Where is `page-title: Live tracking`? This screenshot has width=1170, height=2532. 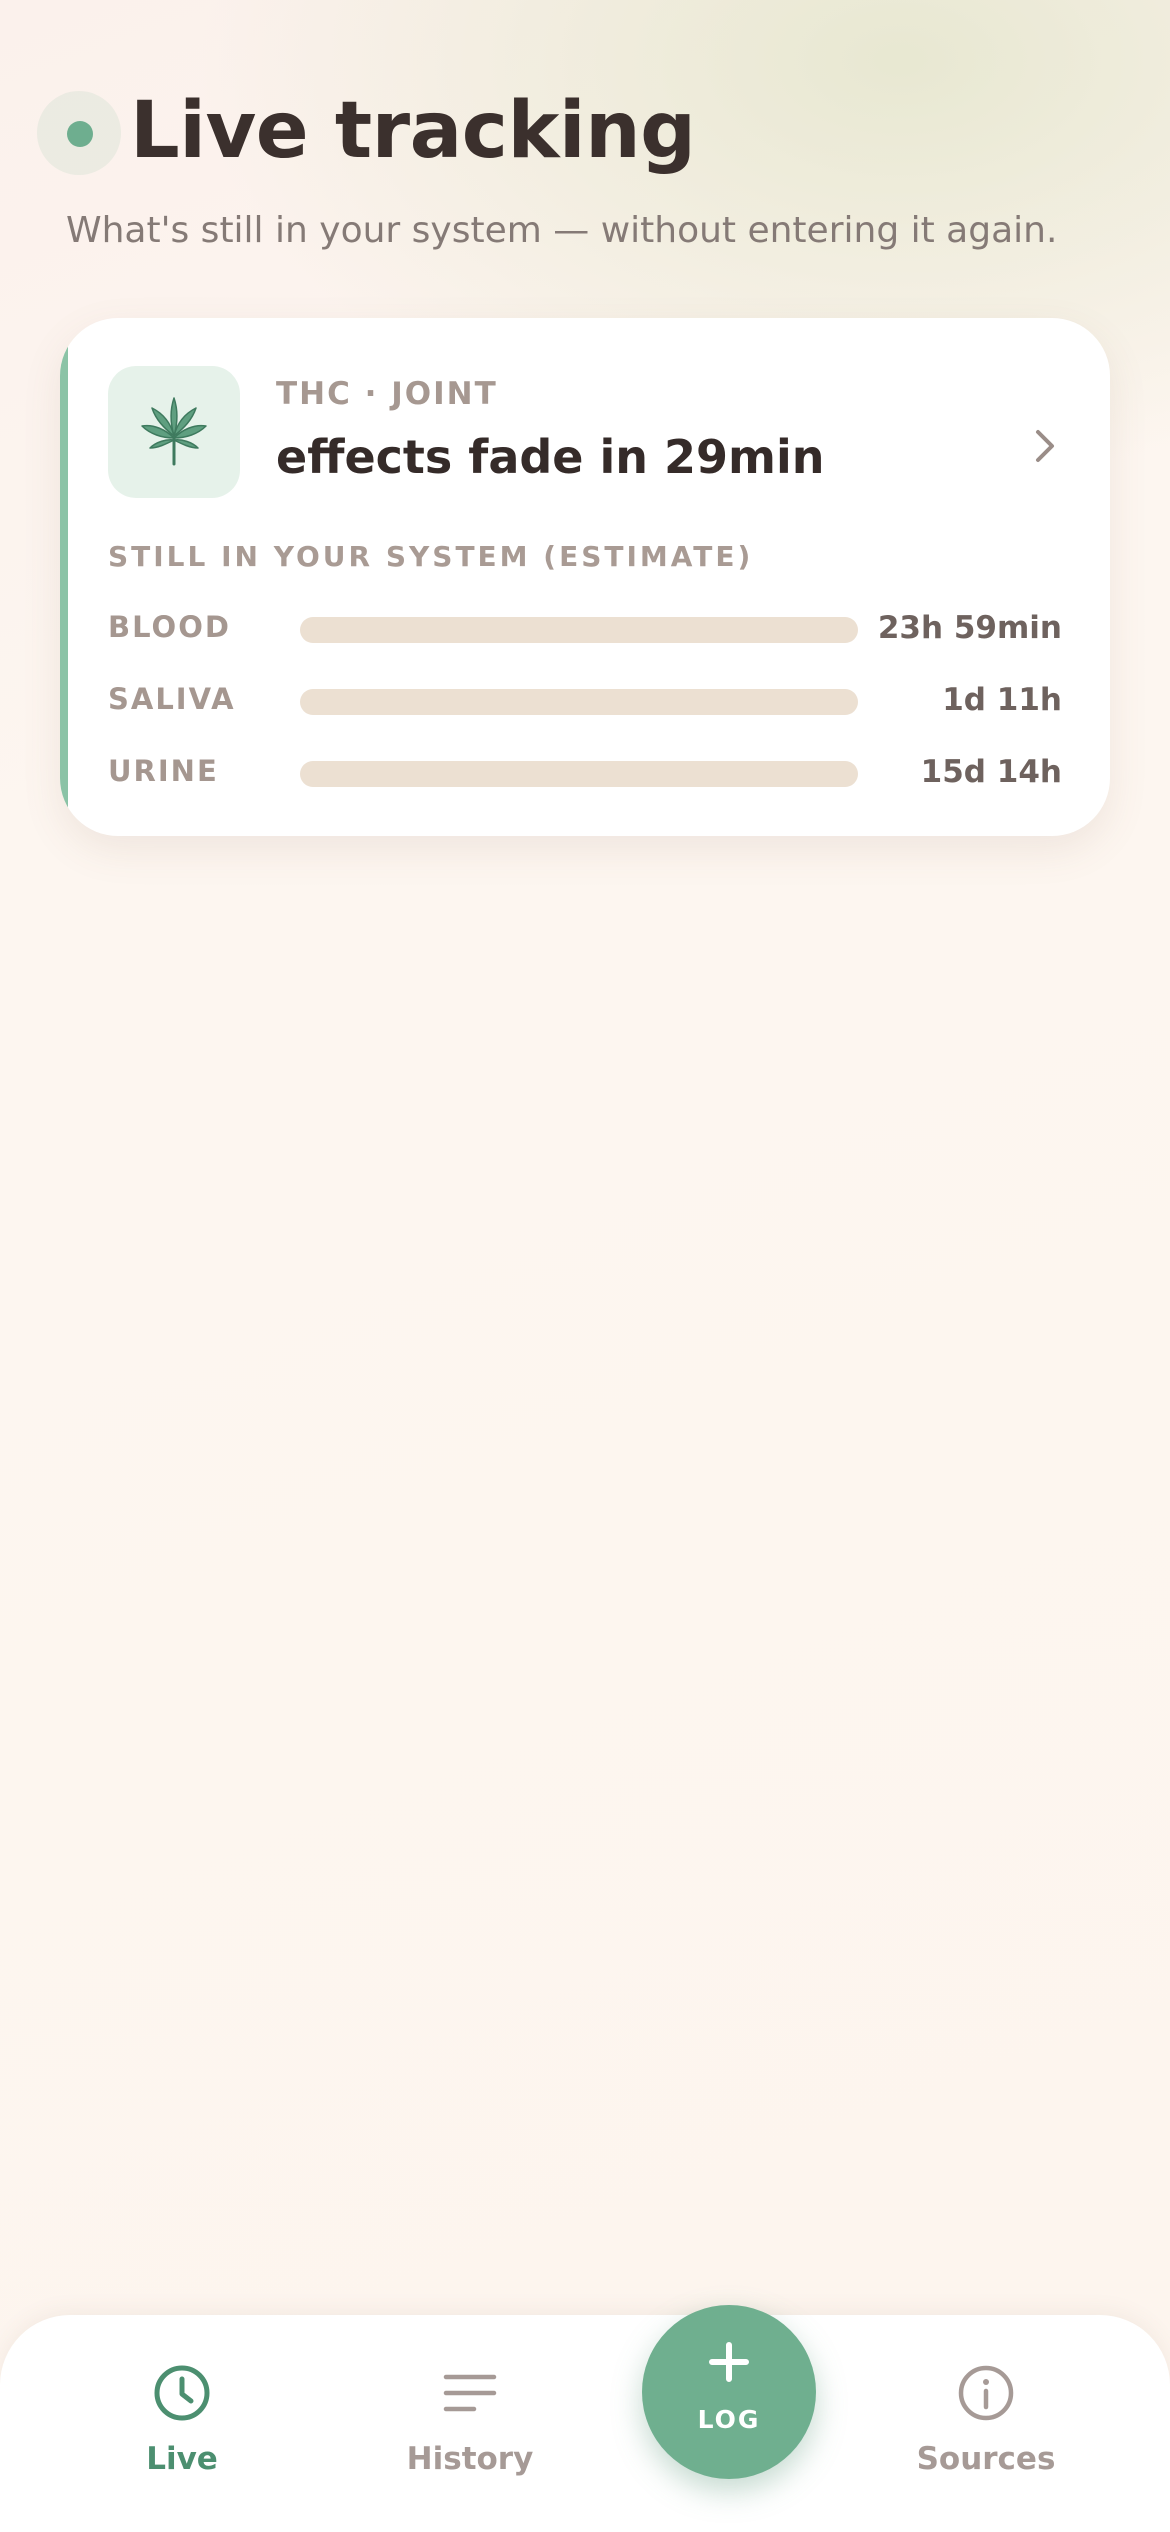 page-title: Live tracking is located at coordinates (413, 131).